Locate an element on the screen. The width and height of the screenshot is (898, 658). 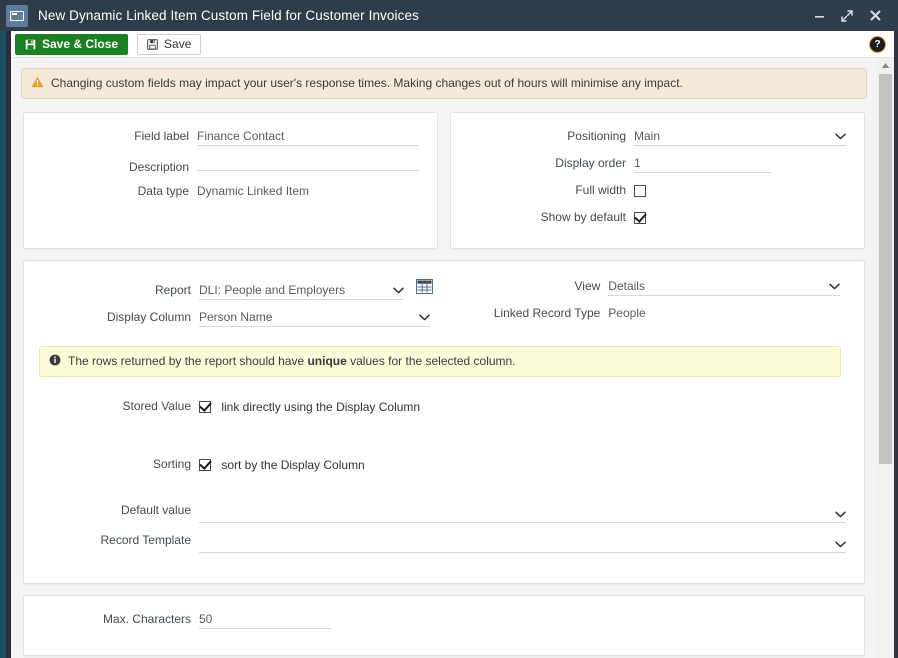
info-text-after: values for the selected column. is located at coordinates (431, 361).